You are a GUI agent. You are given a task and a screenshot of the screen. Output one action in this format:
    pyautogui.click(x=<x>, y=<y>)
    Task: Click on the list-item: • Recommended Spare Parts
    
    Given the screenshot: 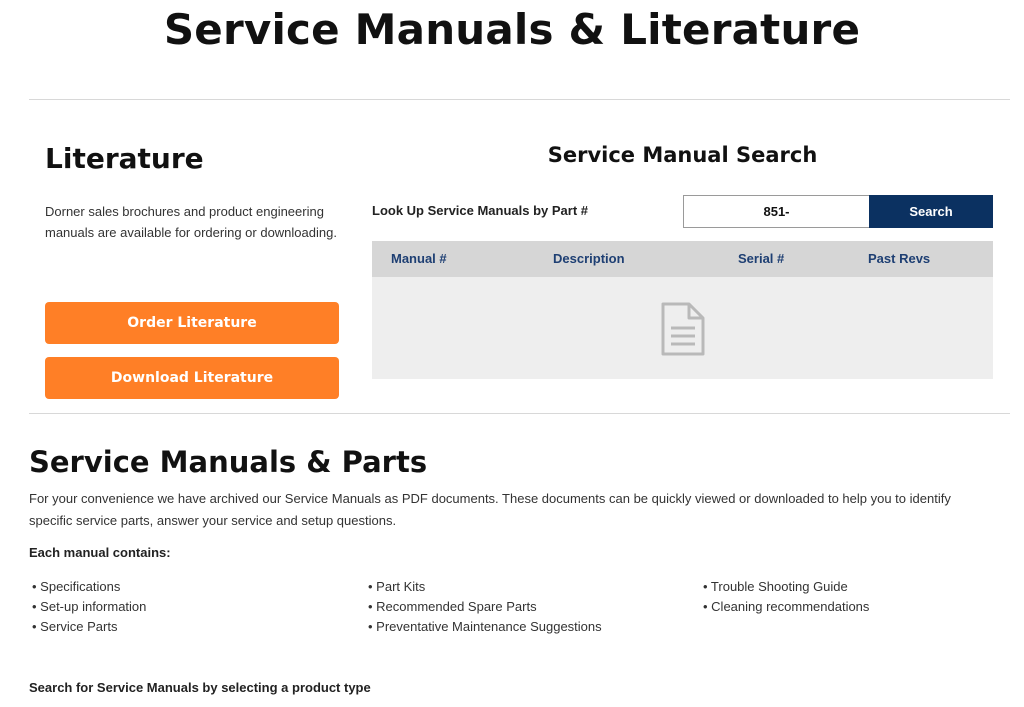 What is the action you would take?
    pyautogui.click(x=452, y=606)
    